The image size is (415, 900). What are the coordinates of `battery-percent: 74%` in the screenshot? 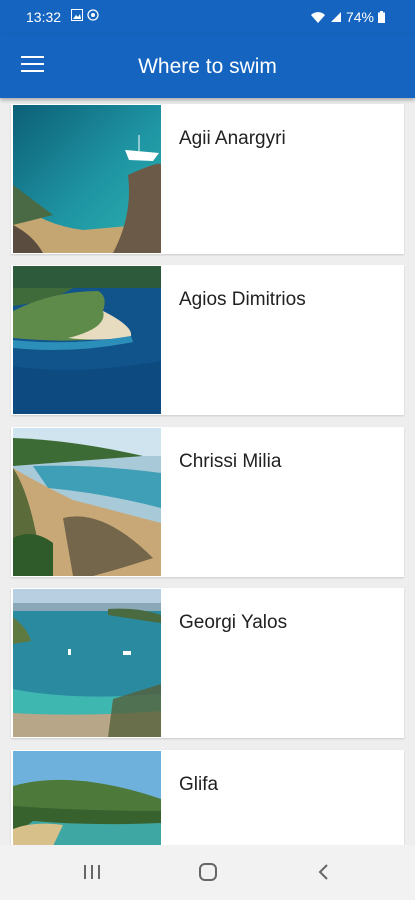 It's located at (359, 17).